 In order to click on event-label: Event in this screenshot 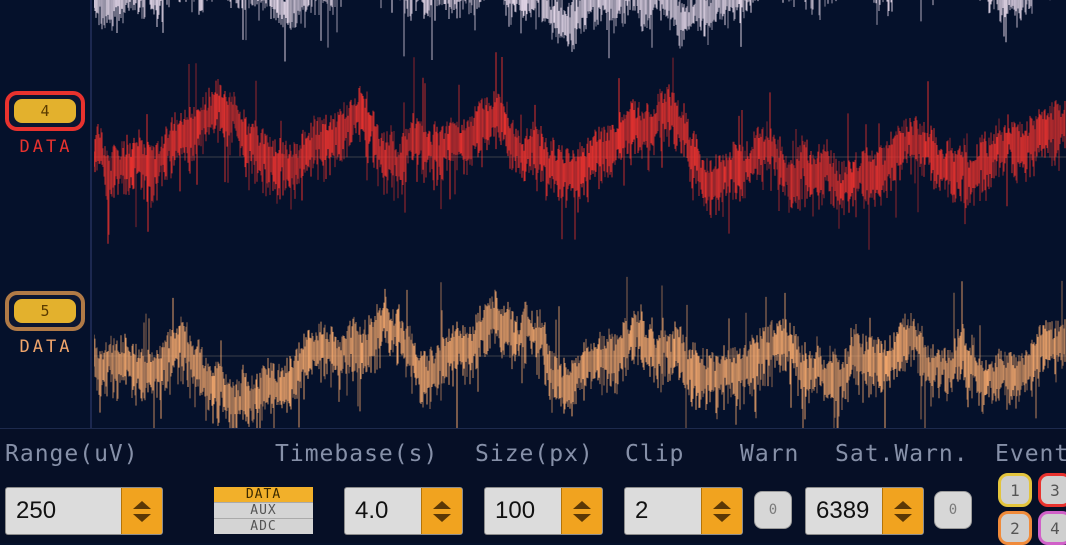, I will do `click(1030, 454)`.